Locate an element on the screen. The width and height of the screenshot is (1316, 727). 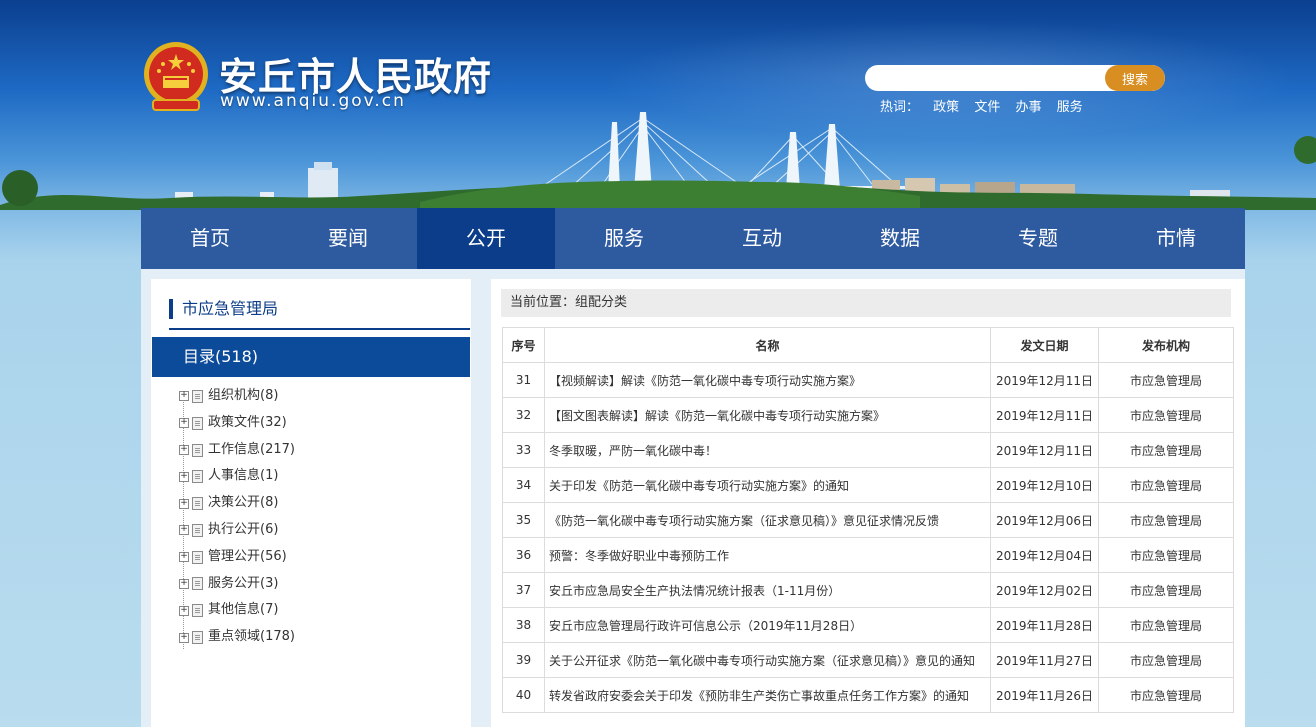
document-link: 《防范一氧化碳中毒专项行动实施方案（征求意见稿）》意见征求情况反馈 is located at coordinates (744, 521).